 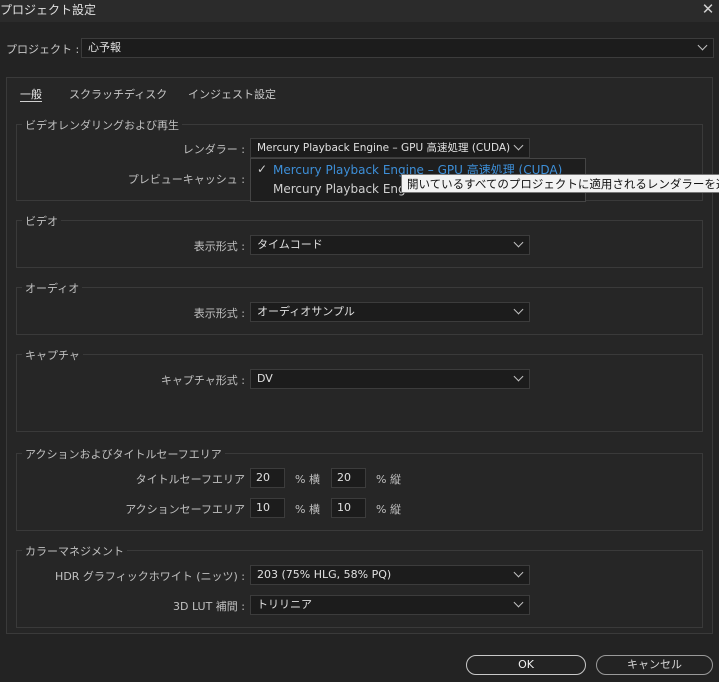 I want to click on section-title-video: ビデオ, so click(x=41, y=221).